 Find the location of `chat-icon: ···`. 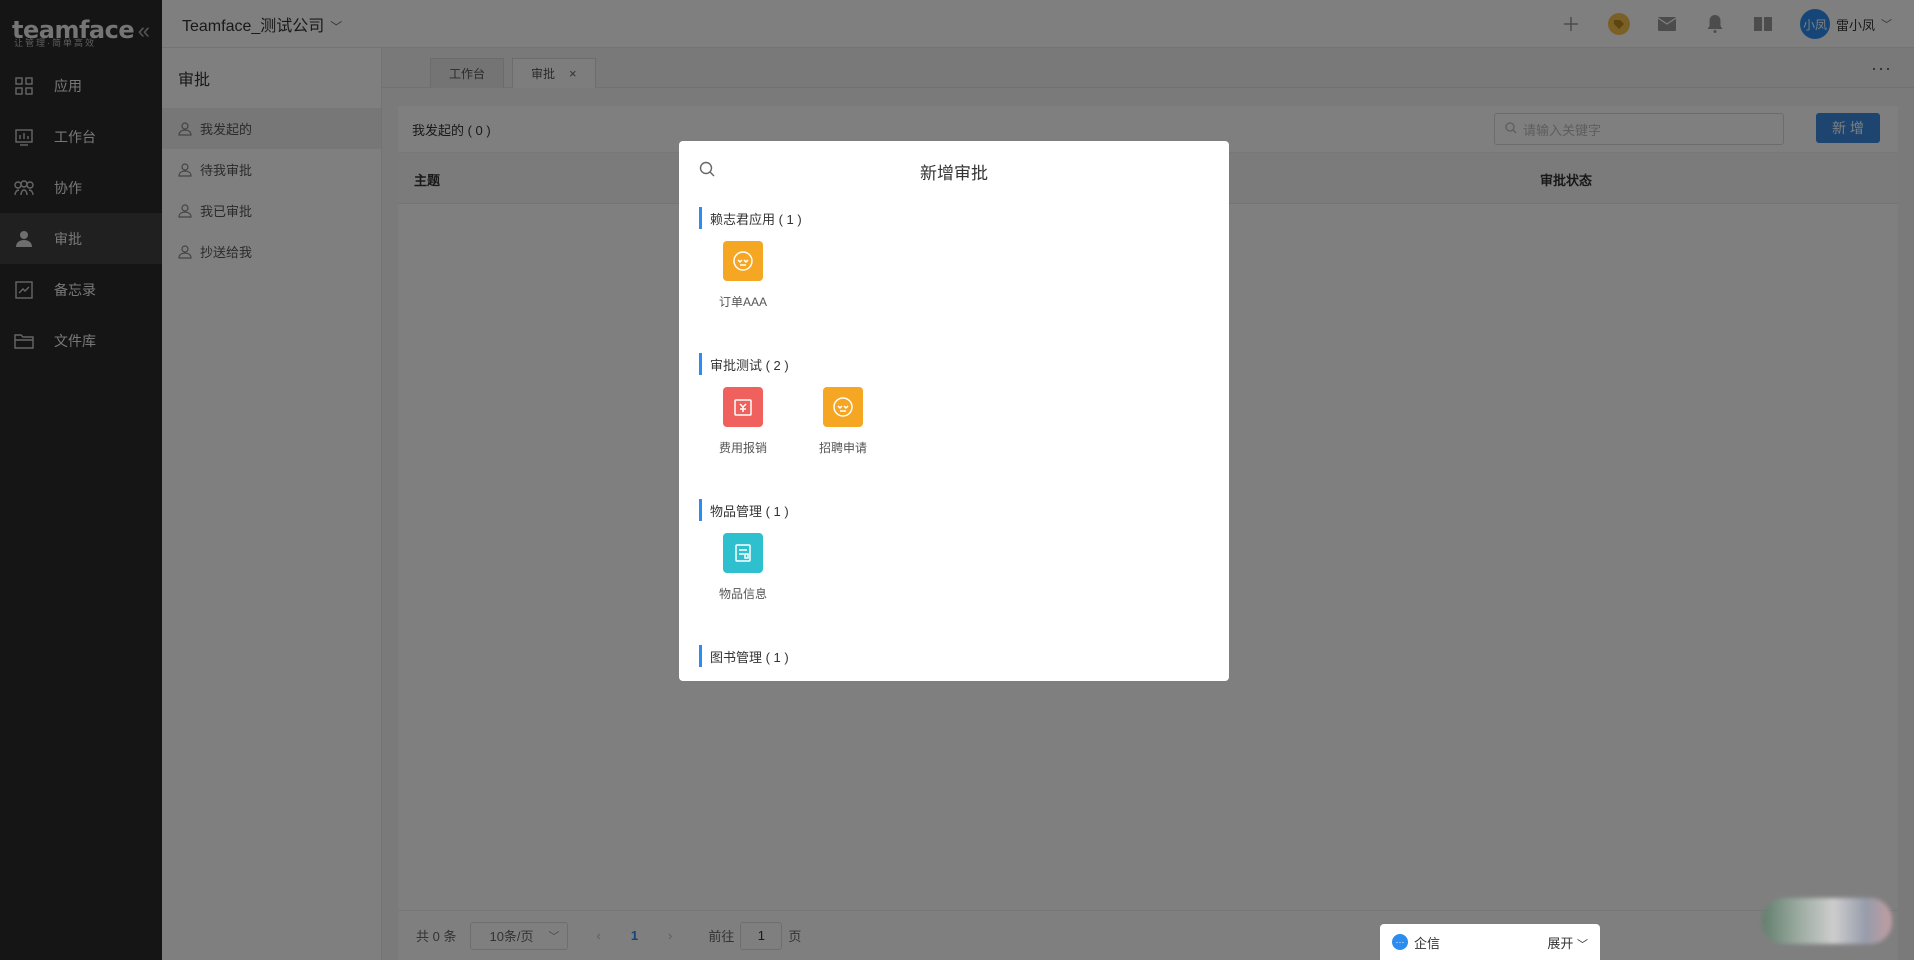

chat-icon: ··· is located at coordinates (1400, 942).